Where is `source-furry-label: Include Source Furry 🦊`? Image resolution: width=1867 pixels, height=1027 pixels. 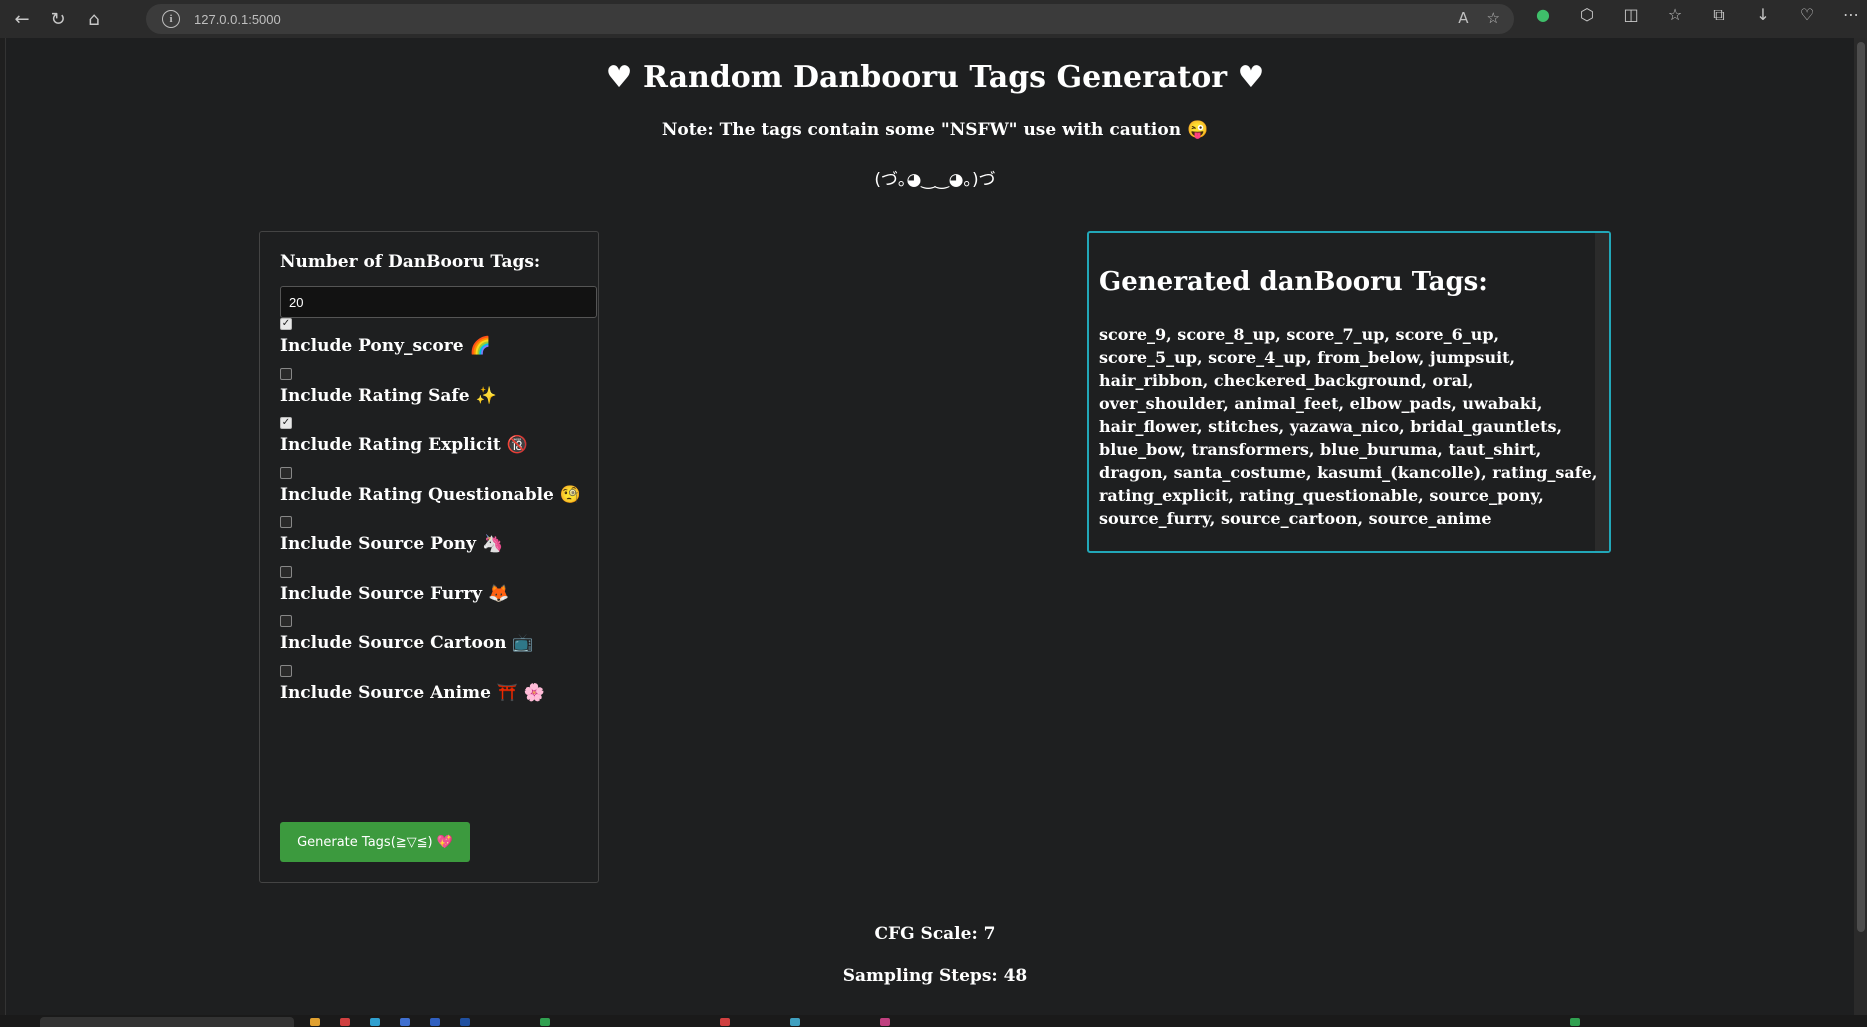 source-furry-label: Include Source Furry 🦊 is located at coordinates (395, 594).